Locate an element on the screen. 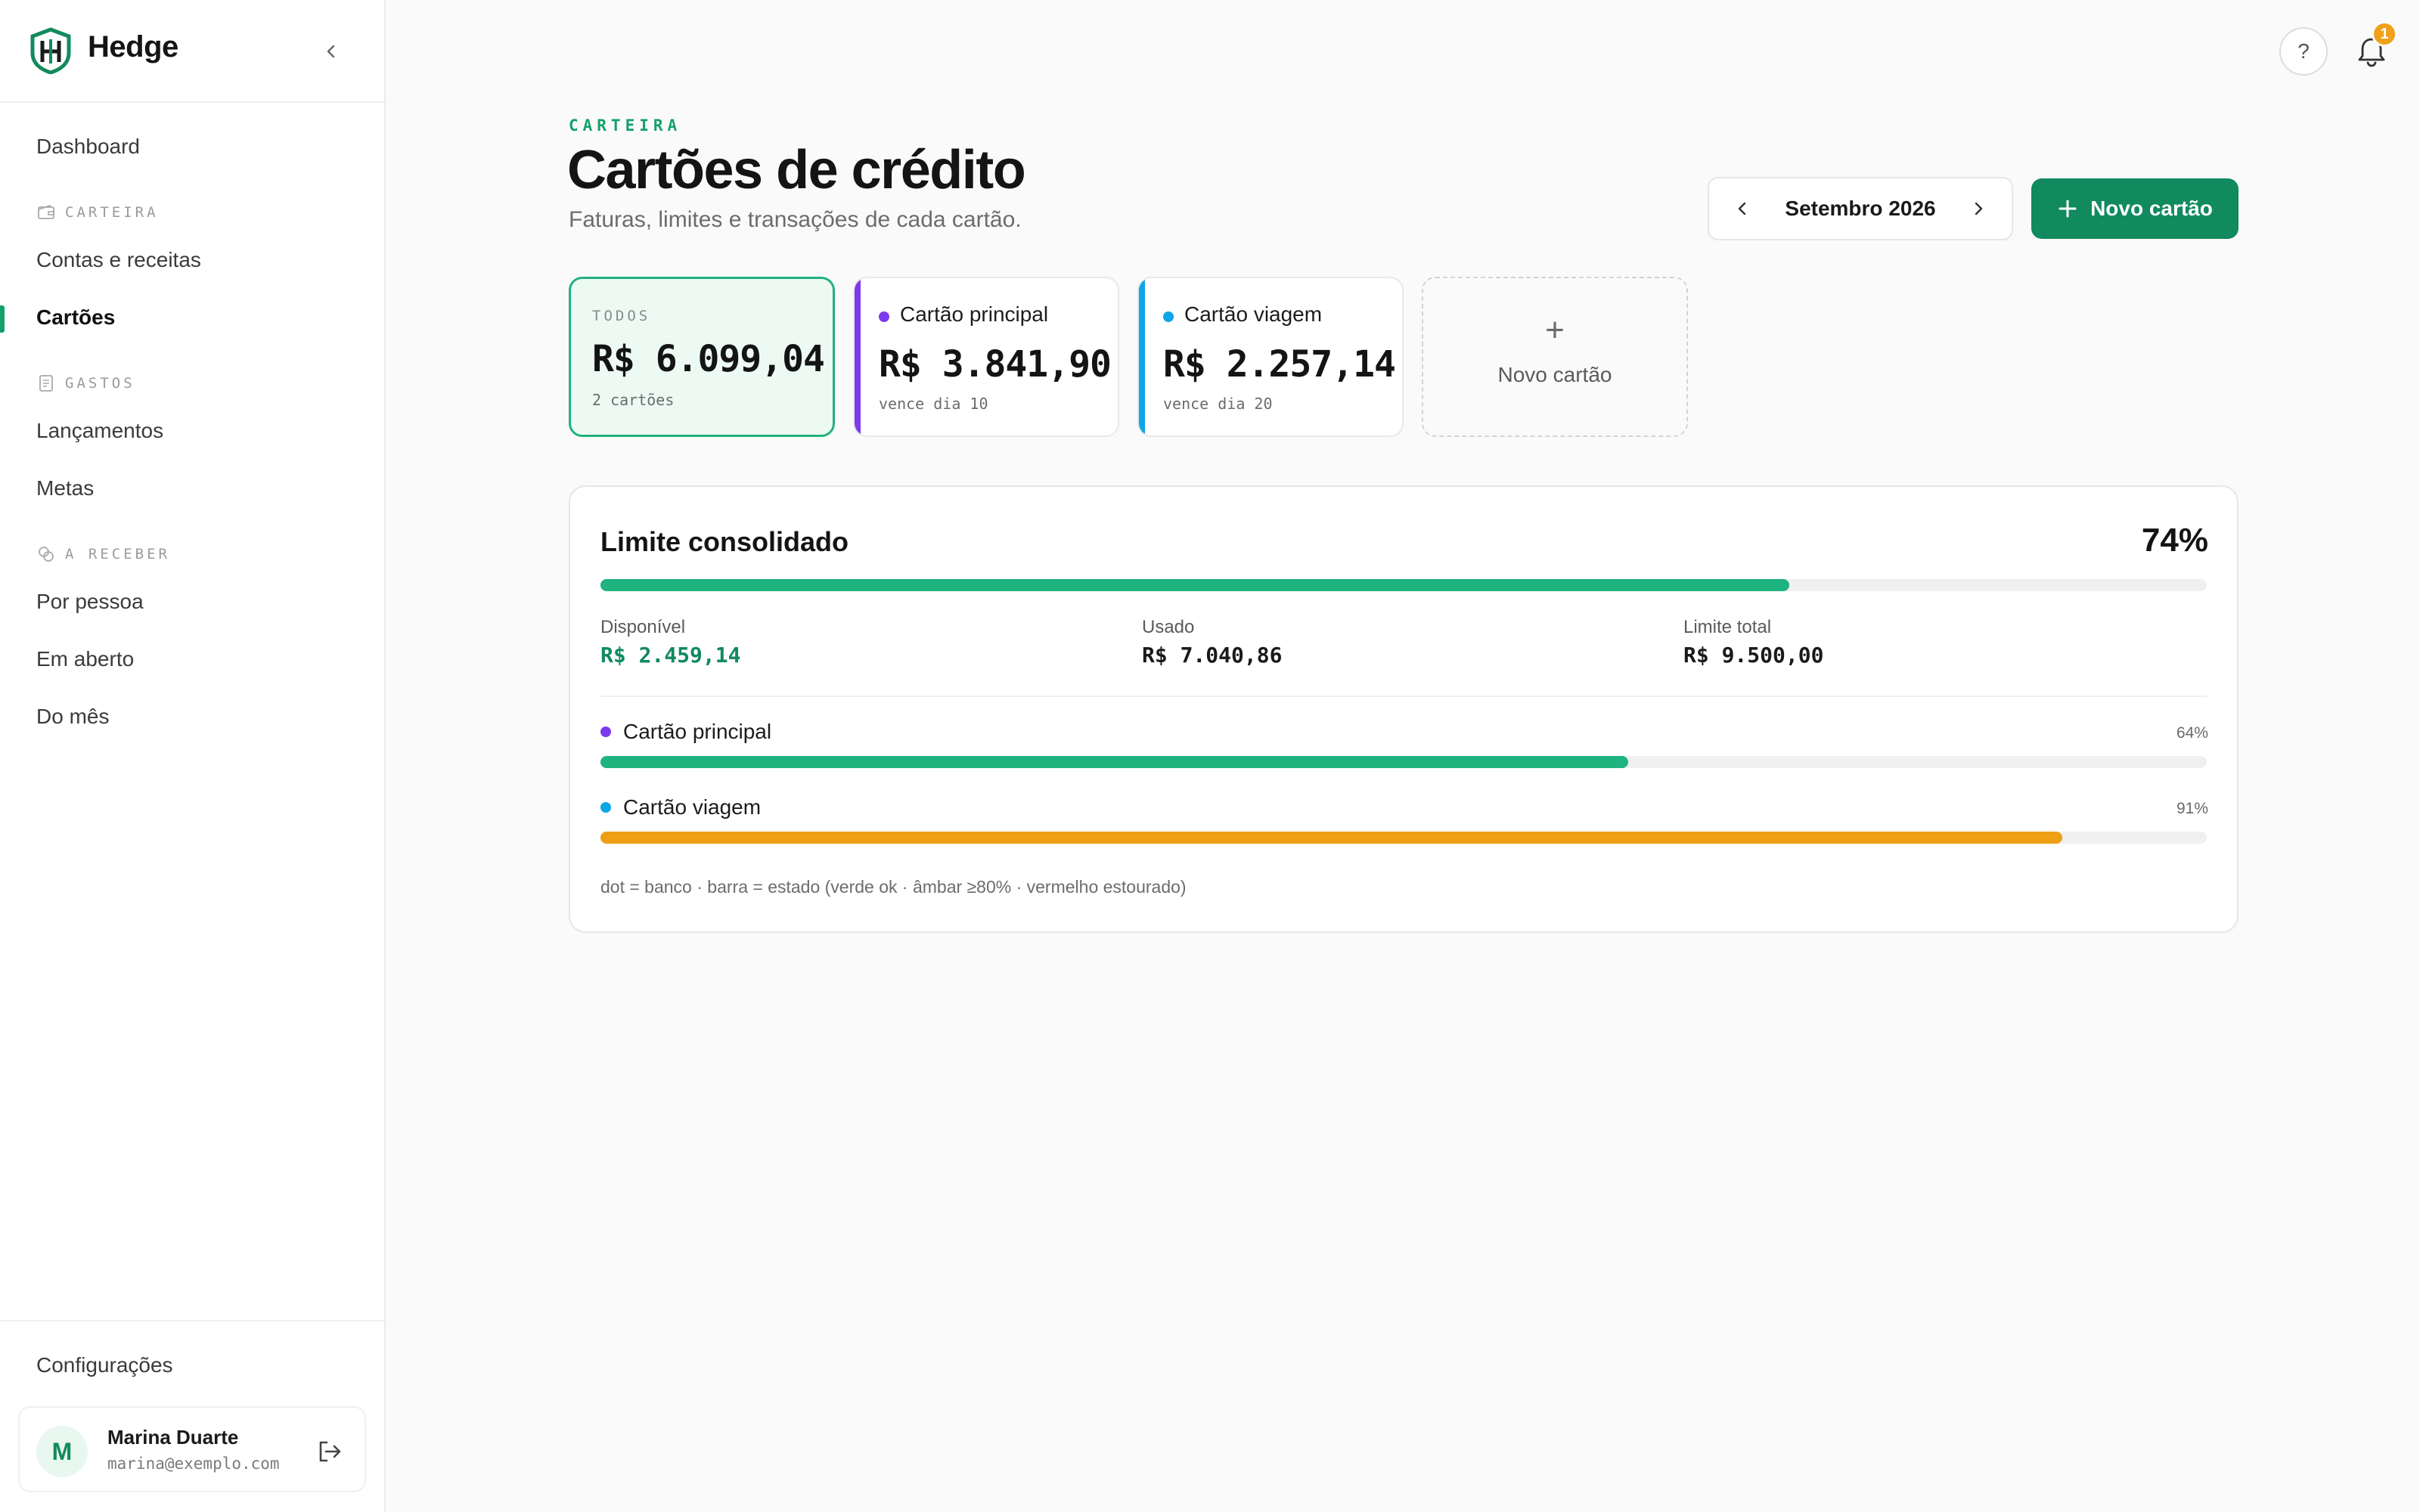  page-title: Cartões de crédito is located at coordinates (796, 170).